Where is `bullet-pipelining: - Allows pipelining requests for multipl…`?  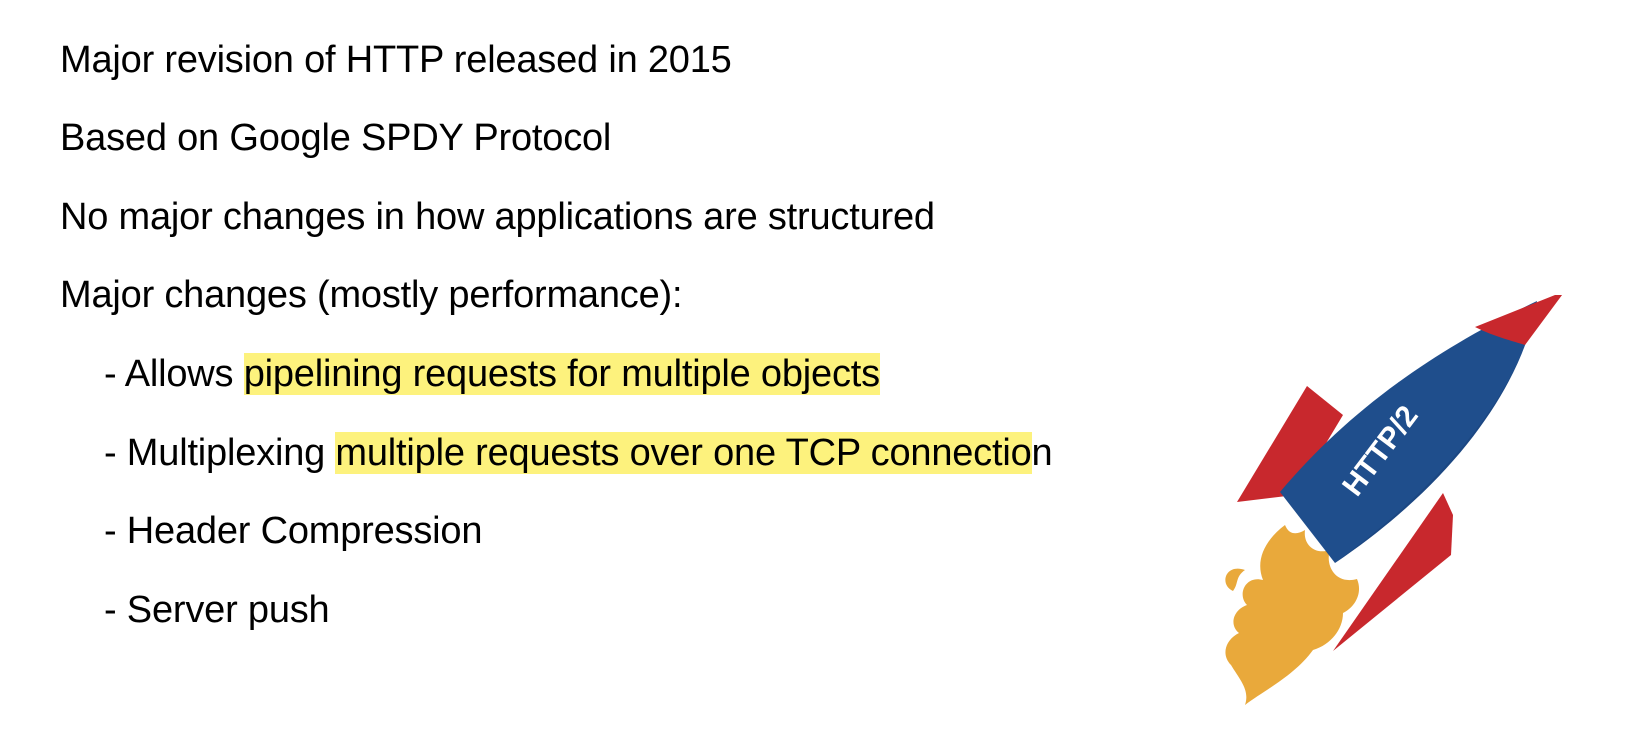
bullet-pipelining: - Allows pipelining requests for multipl… is located at coordinates (492, 374).